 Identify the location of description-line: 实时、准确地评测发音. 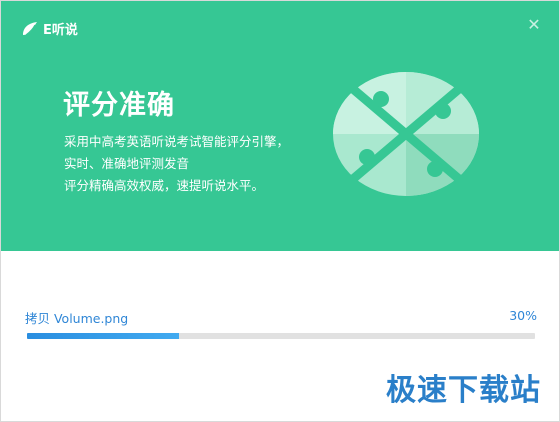
(127, 163).